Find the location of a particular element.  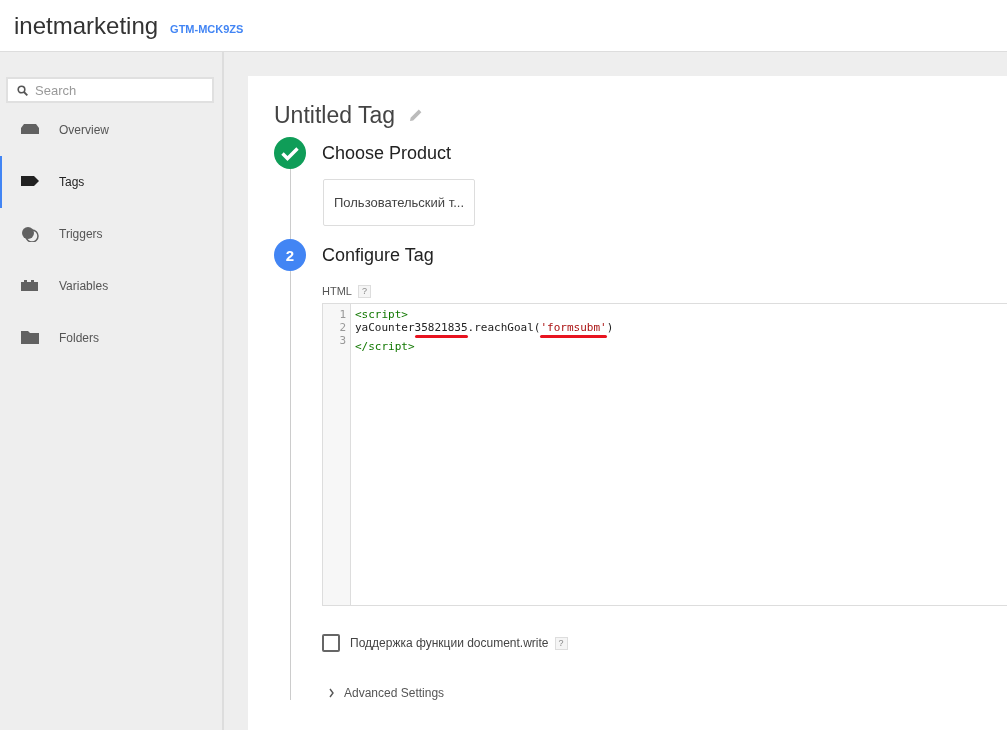

checkbox is located at coordinates (331, 643).